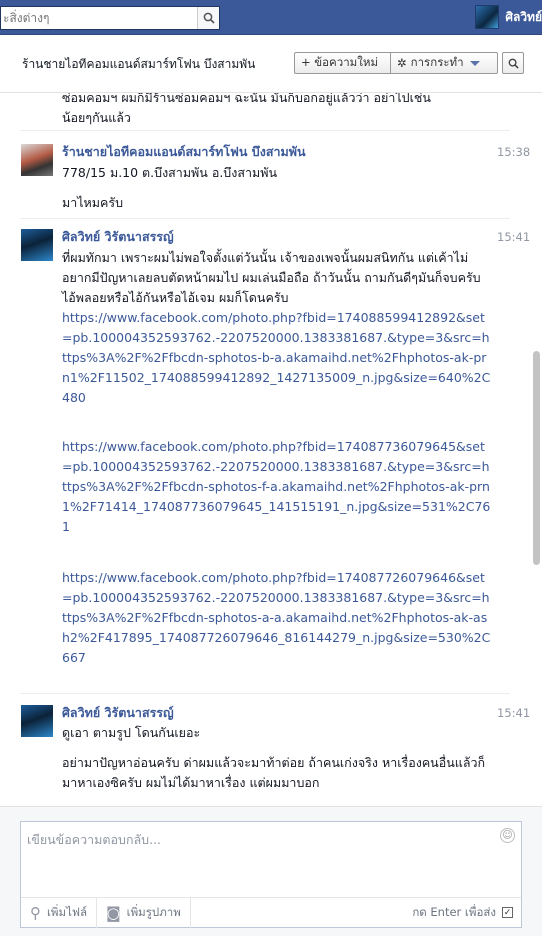 The image size is (542, 936). I want to click on search-box, so click(110, 18).